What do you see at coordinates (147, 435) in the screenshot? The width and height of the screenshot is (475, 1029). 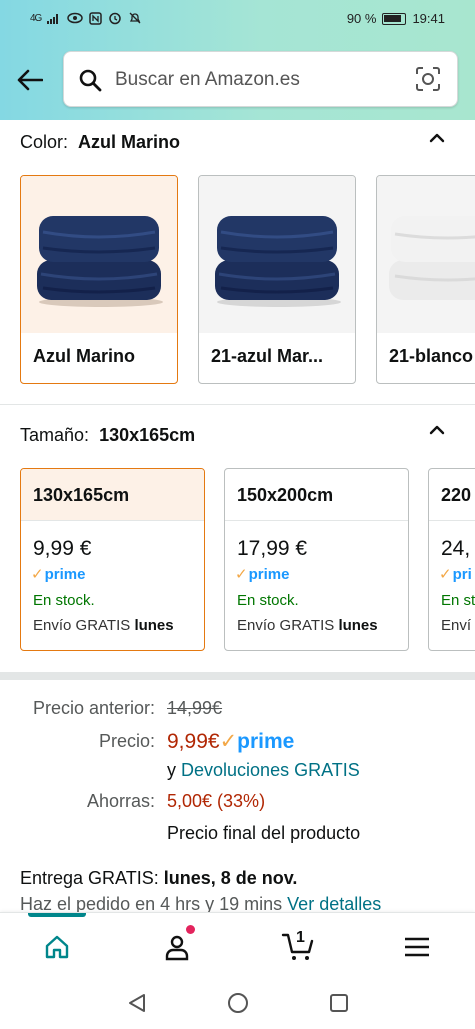 I see `size-selected-value: 130x165cm` at bounding box center [147, 435].